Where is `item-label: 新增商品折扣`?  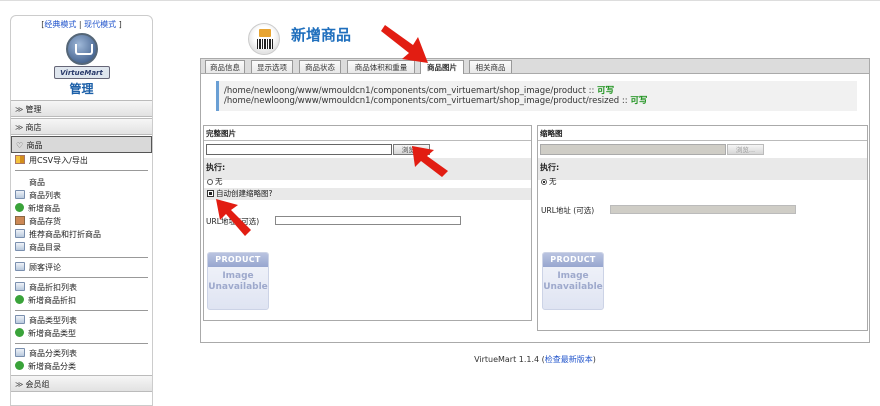 item-label: 新增商品折扣 is located at coordinates (52, 300).